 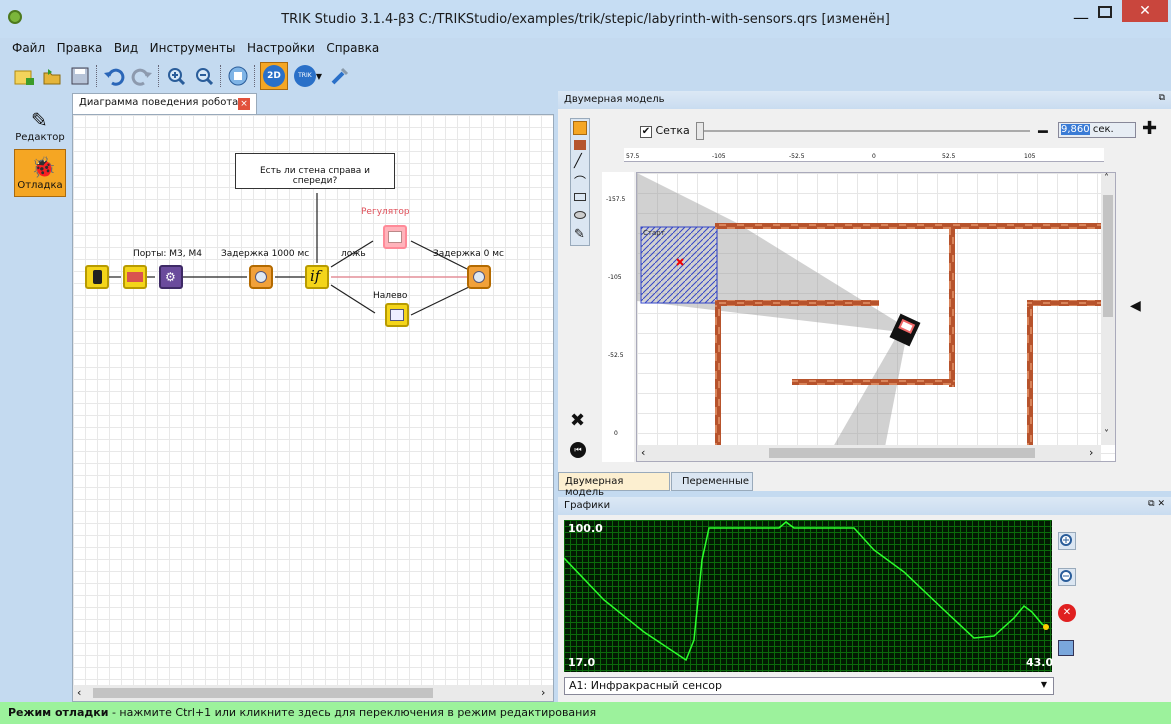 What do you see at coordinates (80, 48) in the screenshot?
I see `menu-edit: Правка` at bounding box center [80, 48].